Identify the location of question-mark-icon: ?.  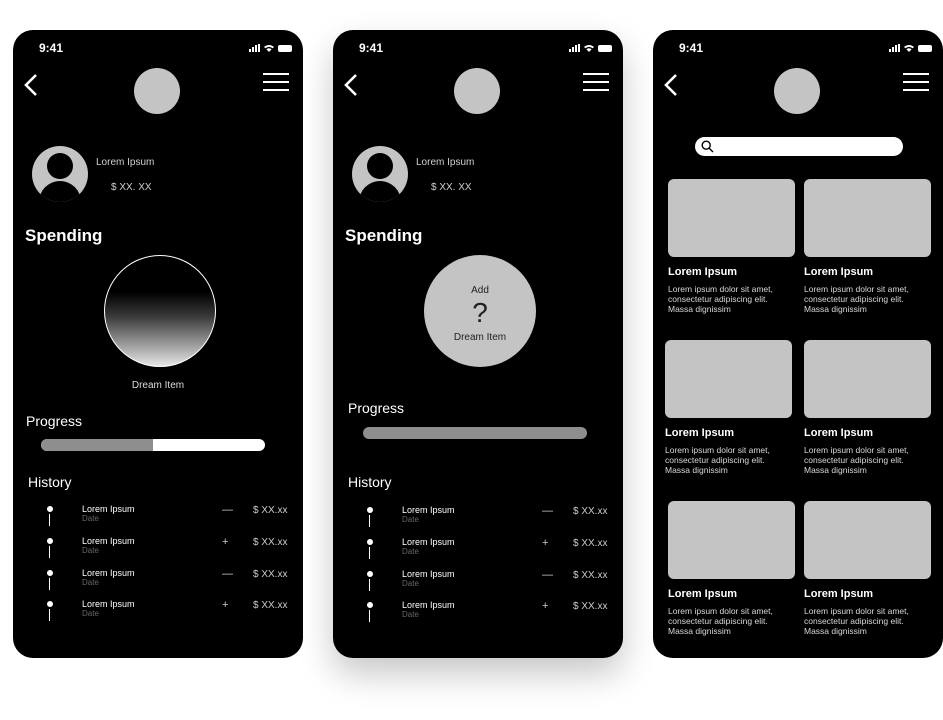
(480, 312).